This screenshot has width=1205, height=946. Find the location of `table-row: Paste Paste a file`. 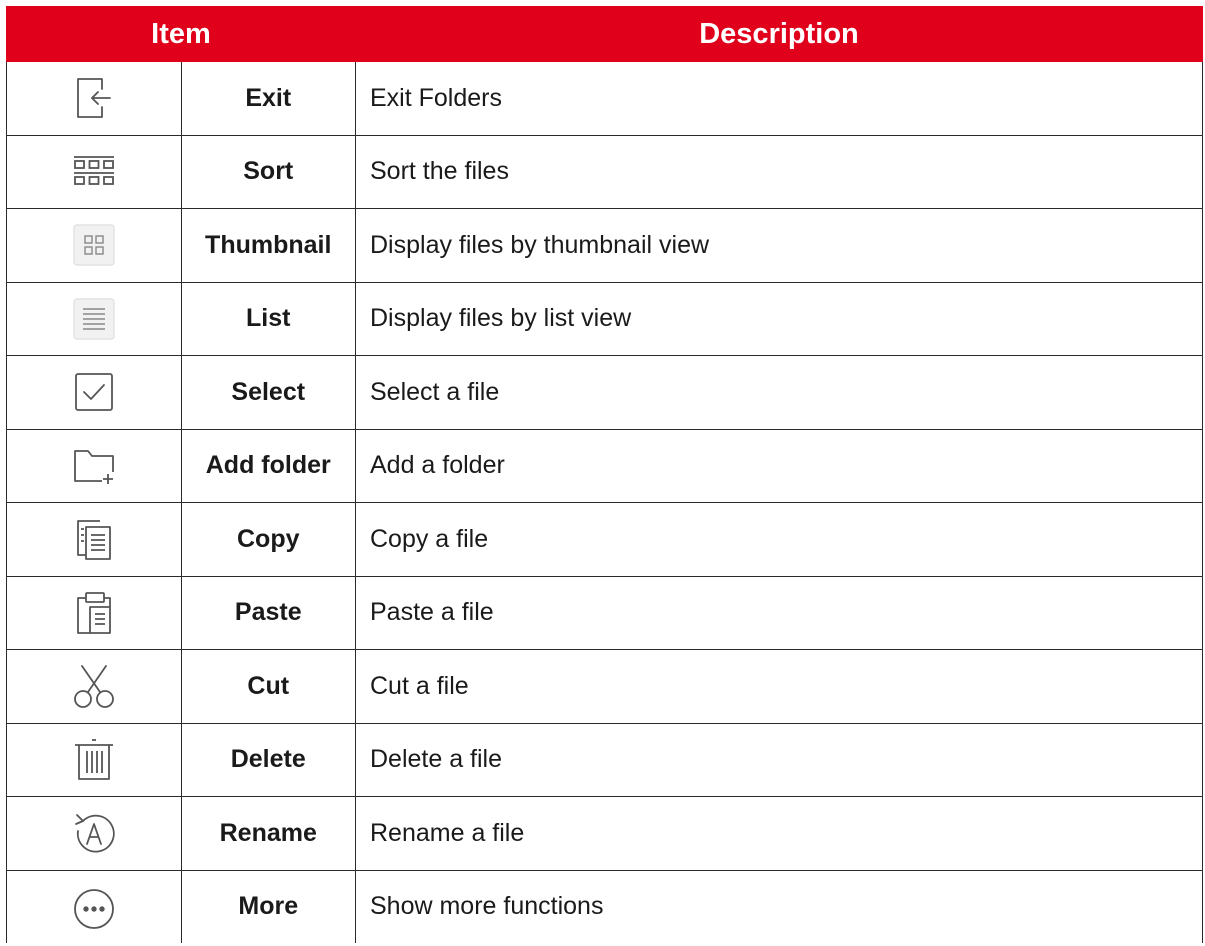

table-row: Paste Paste a file is located at coordinates (604, 612).